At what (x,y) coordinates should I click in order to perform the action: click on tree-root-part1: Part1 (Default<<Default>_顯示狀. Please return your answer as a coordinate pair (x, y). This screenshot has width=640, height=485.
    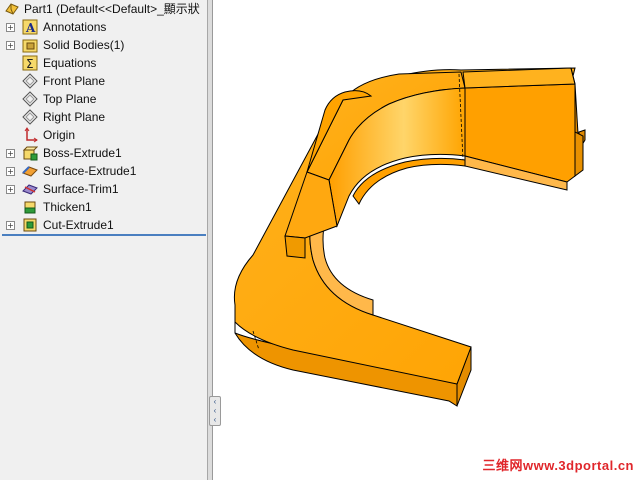
    Looking at the image, I should click on (102, 9).